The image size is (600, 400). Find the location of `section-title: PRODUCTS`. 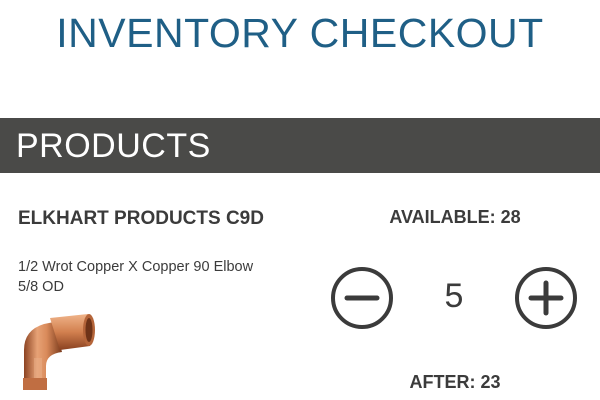

section-title: PRODUCTS is located at coordinates (113, 146).